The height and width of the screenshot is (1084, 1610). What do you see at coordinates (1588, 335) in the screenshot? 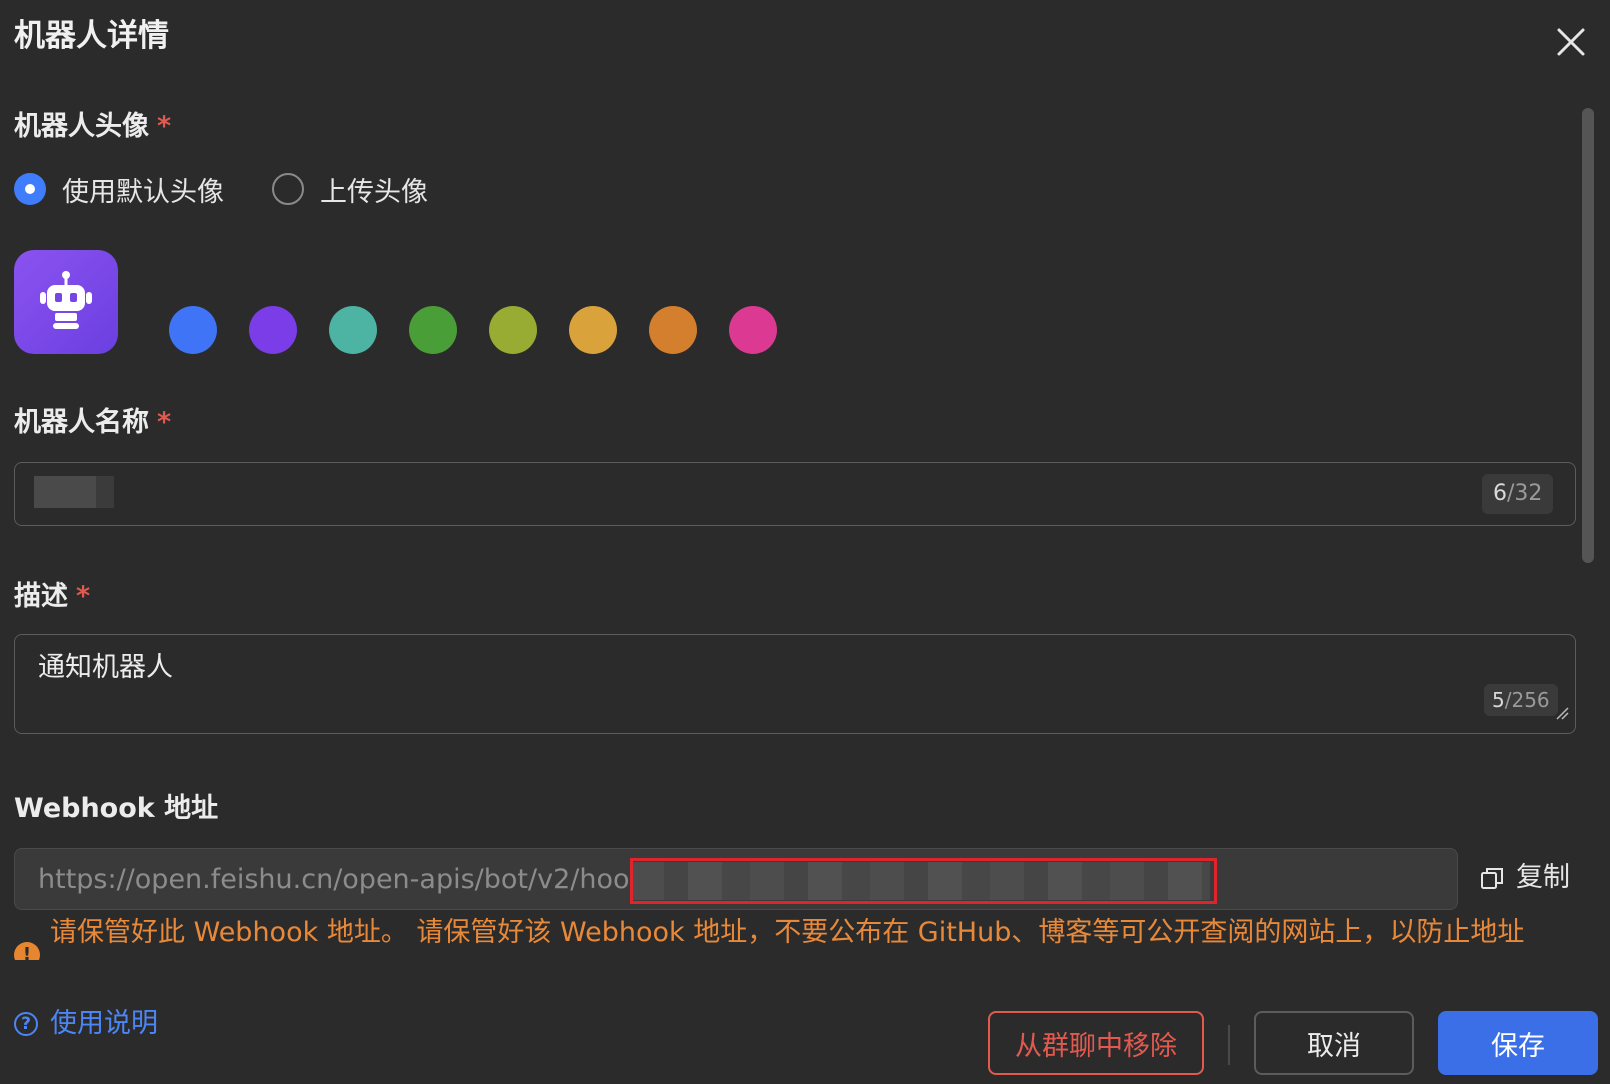
I see `scrollbar` at bounding box center [1588, 335].